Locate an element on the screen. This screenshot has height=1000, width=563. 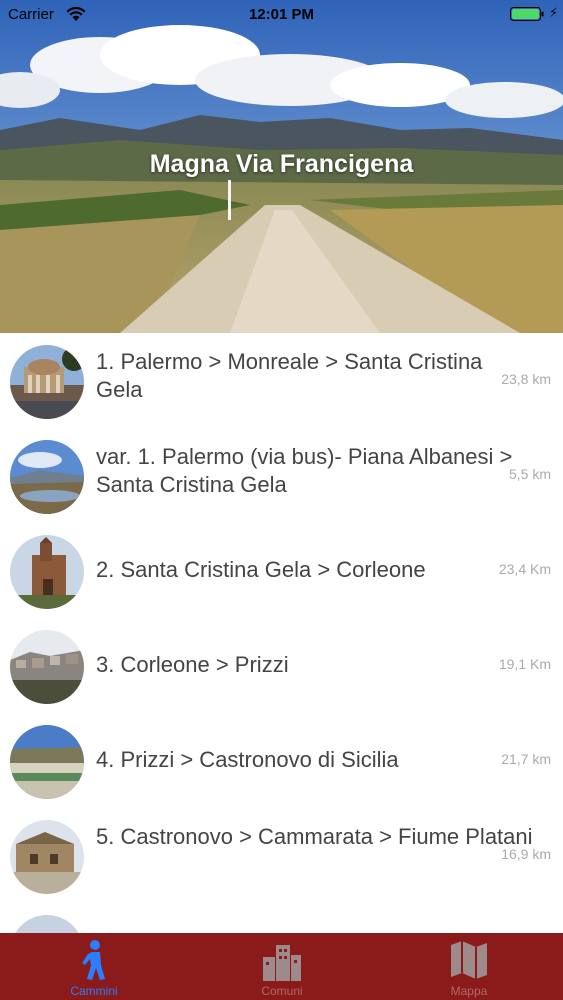
route-distance: 21,7 km is located at coordinates (526, 759).